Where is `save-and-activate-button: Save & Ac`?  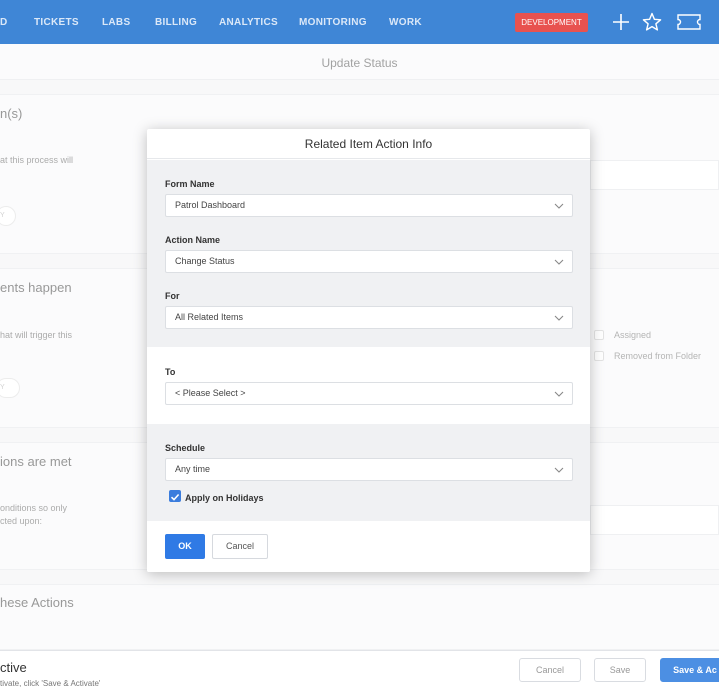
save-and-activate-button: Save & Ac is located at coordinates (689, 670).